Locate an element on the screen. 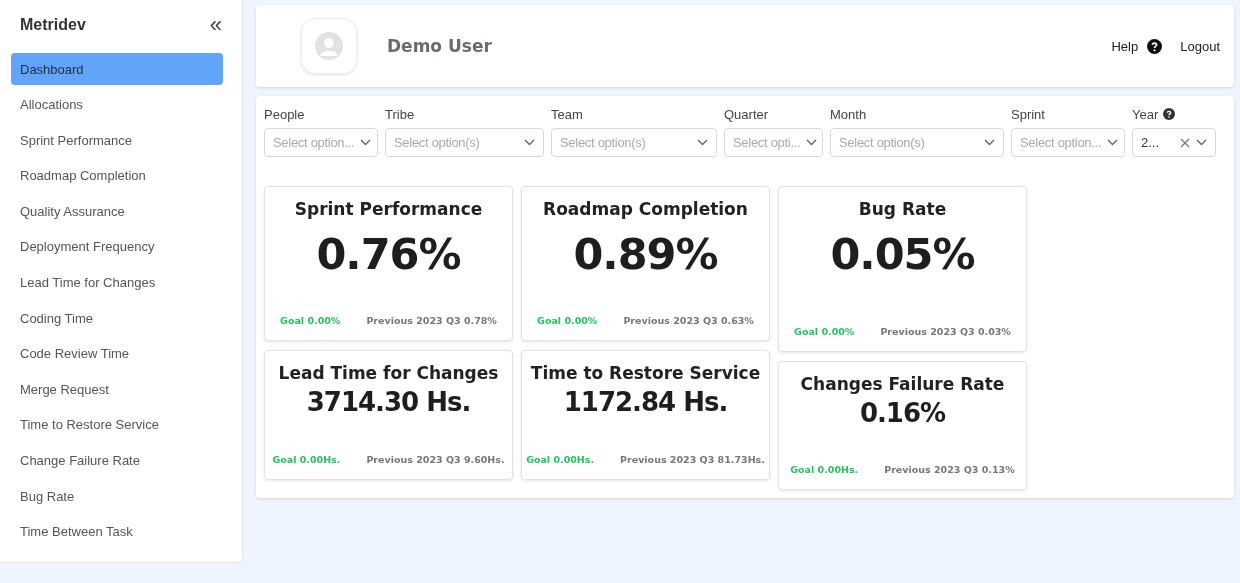 The image size is (1240, 583). filter-label: Tribe is located at coordinates (400, 114).